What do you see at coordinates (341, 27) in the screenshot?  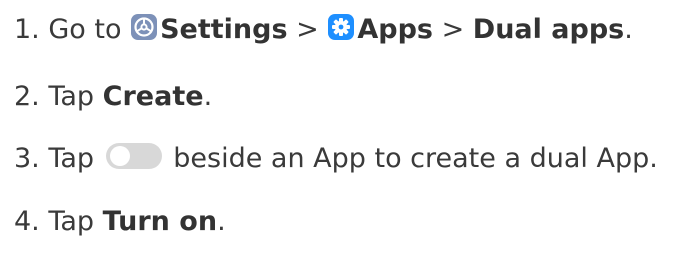 I see `apps-icon` at bounding box center [341, 27].